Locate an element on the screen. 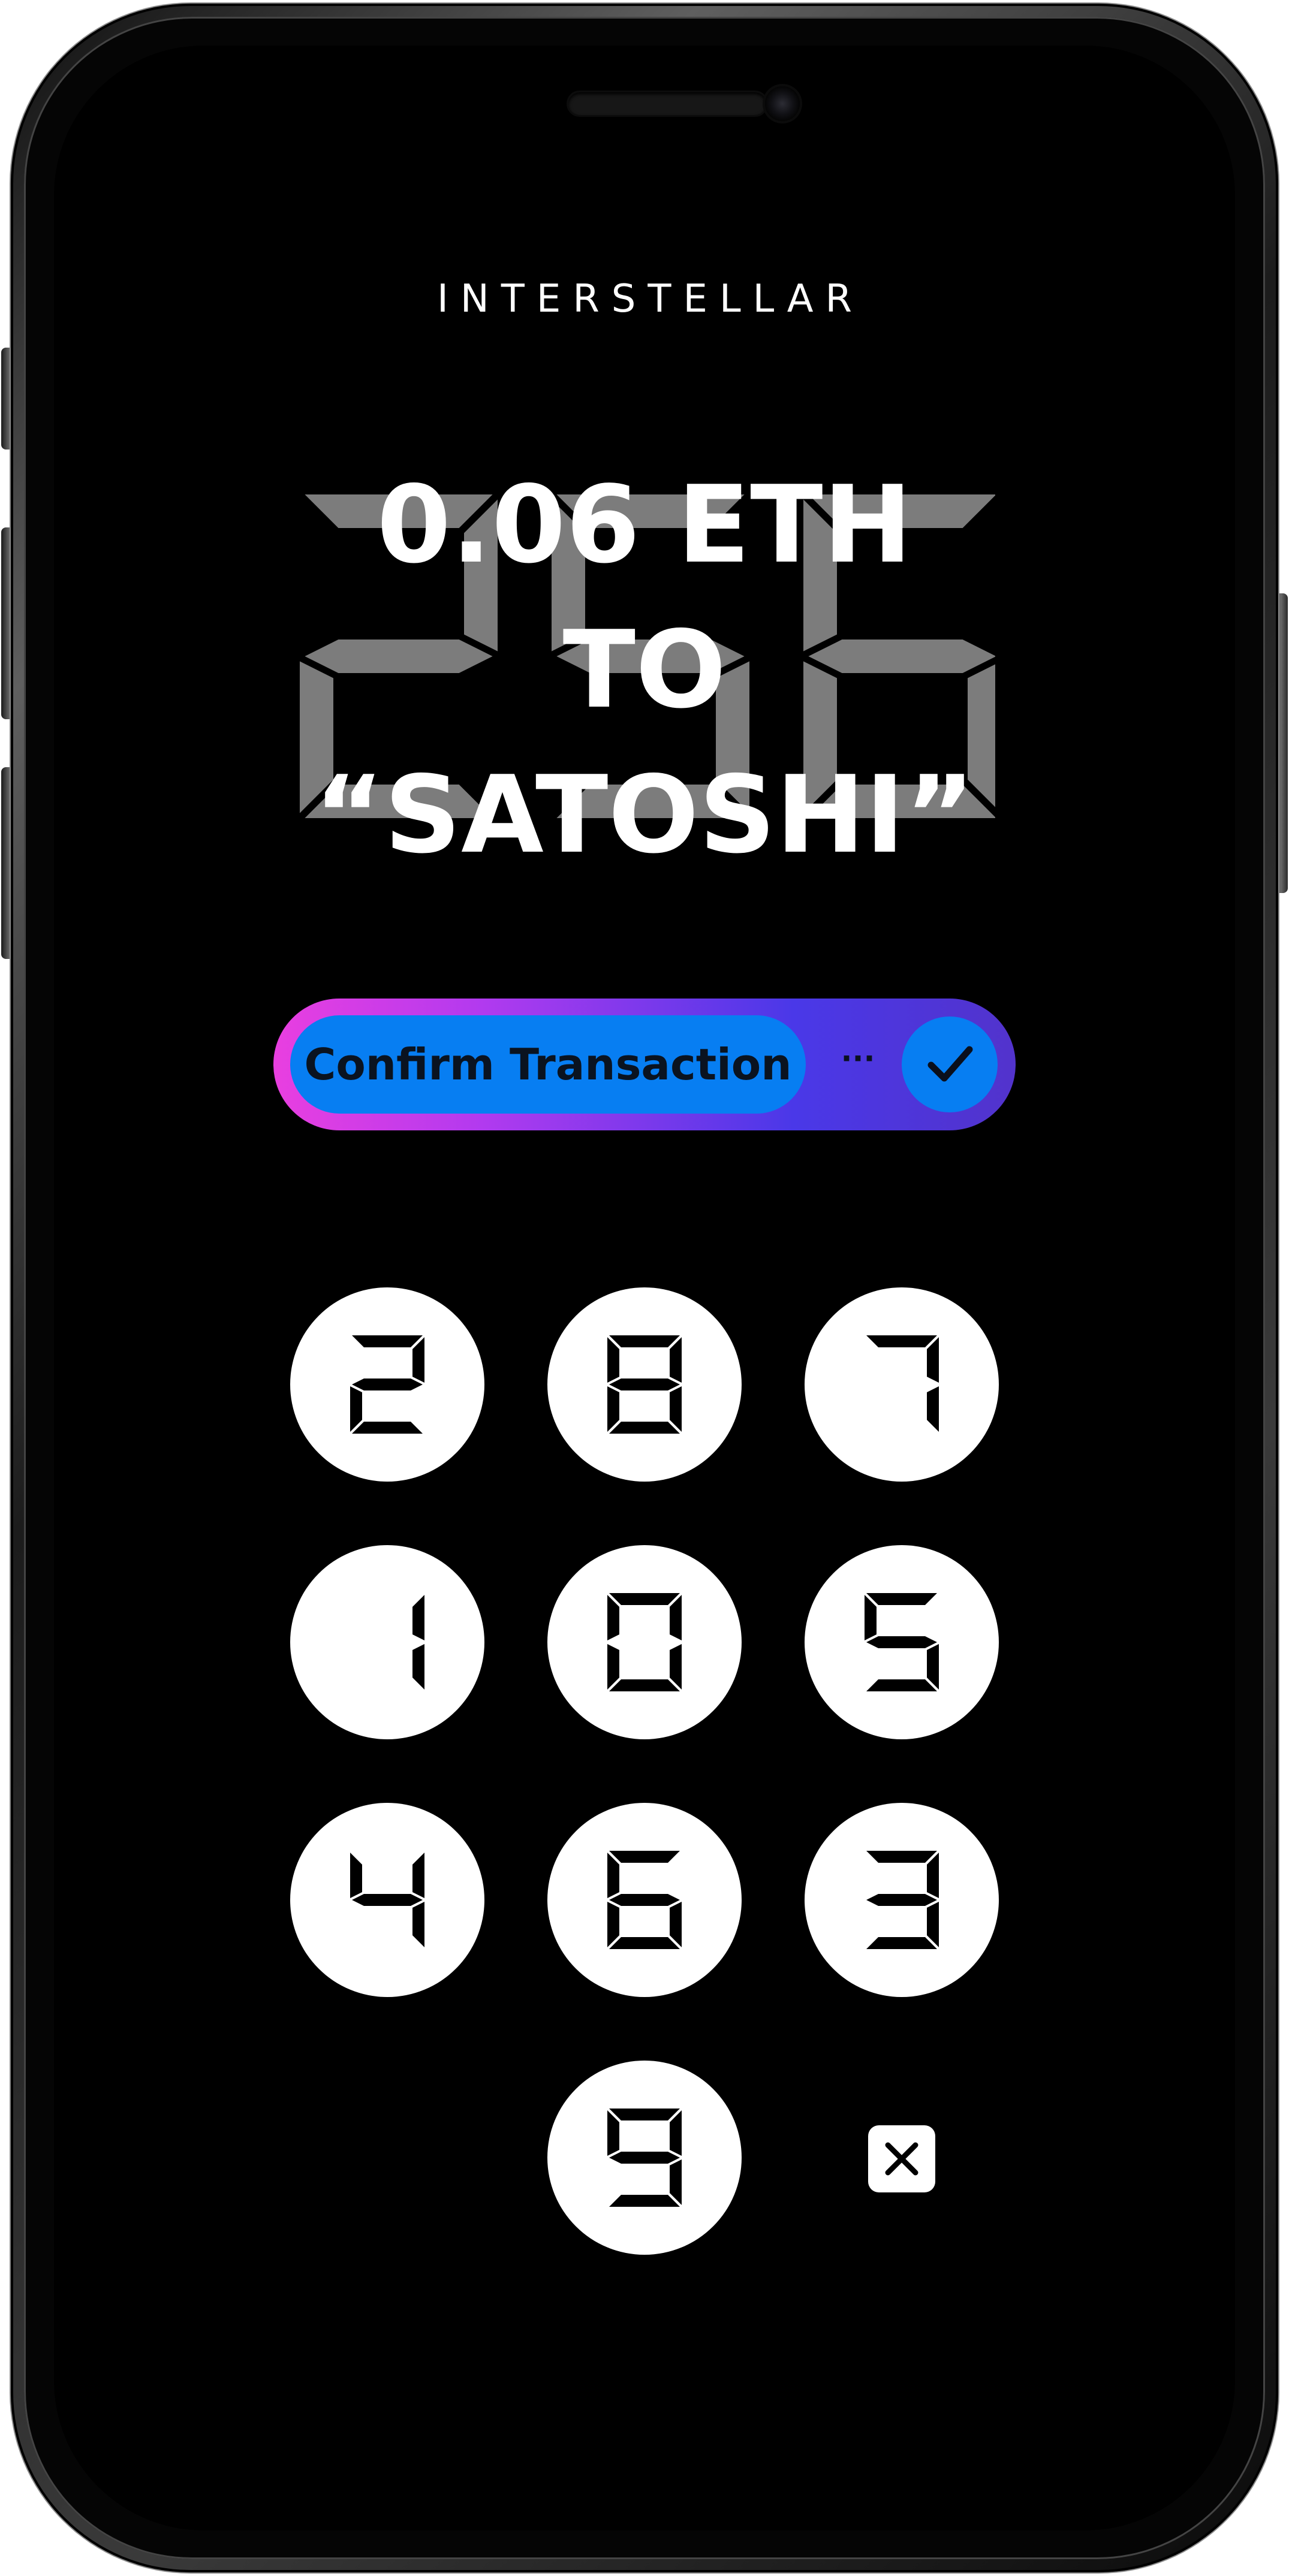 The image size is (1289, 2576). transaction-to: TO is located at coordinates (644, 670).